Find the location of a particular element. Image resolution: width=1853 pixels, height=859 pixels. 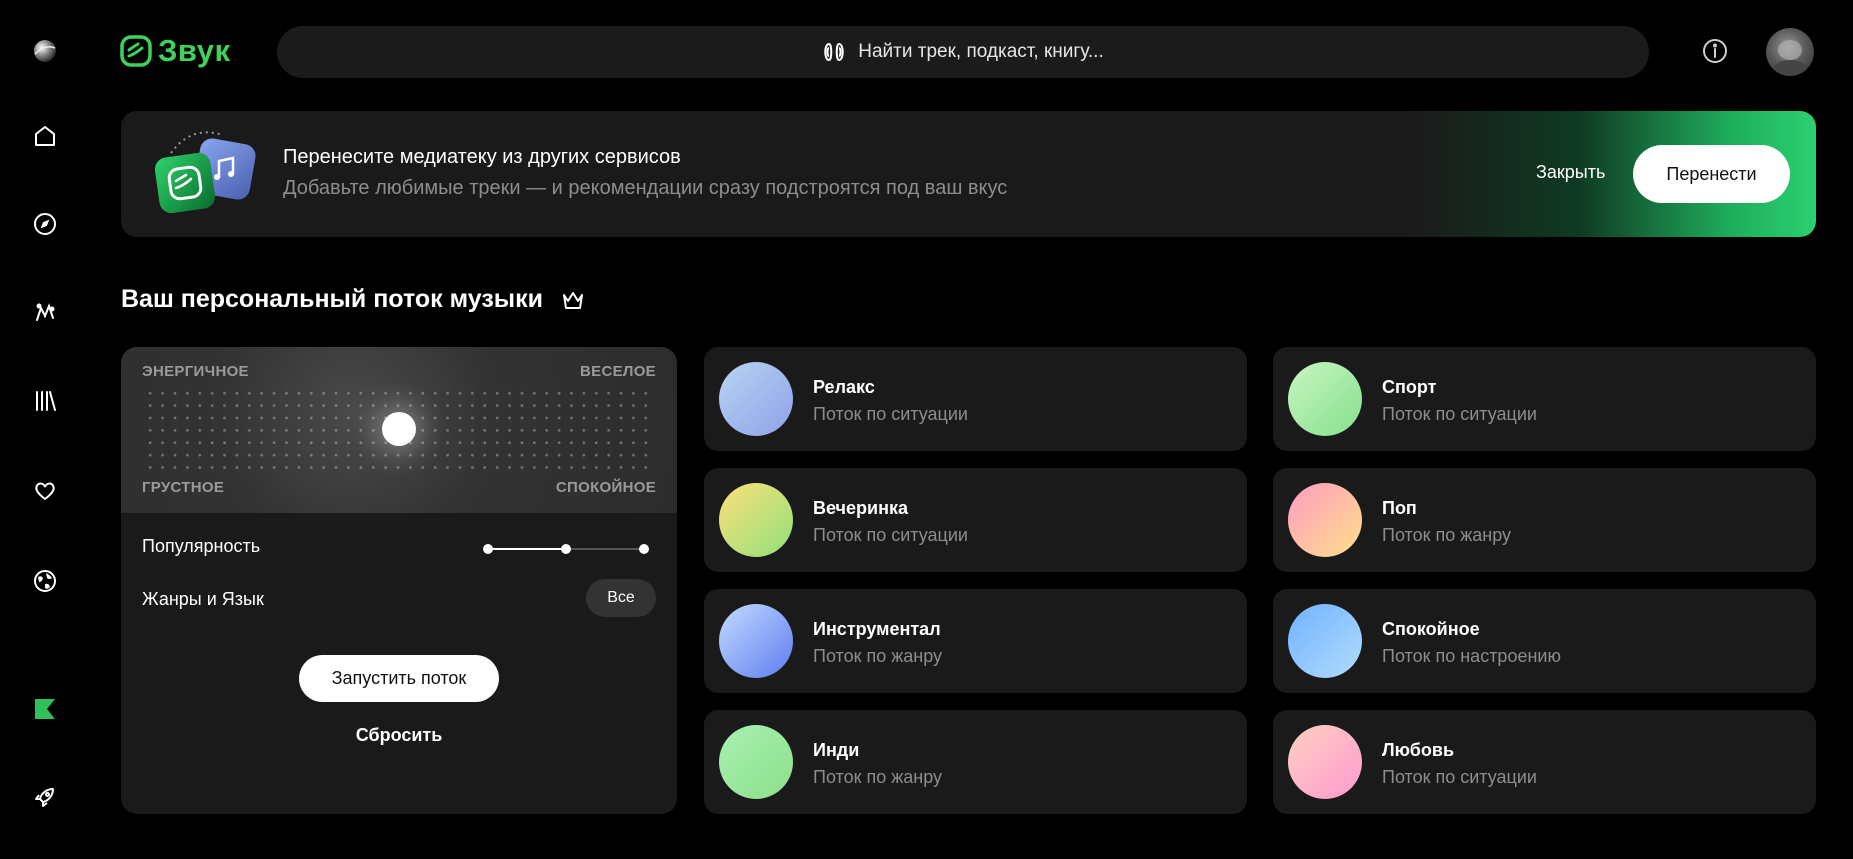

profile-sphere-icon is located at coordinates (45, 51).